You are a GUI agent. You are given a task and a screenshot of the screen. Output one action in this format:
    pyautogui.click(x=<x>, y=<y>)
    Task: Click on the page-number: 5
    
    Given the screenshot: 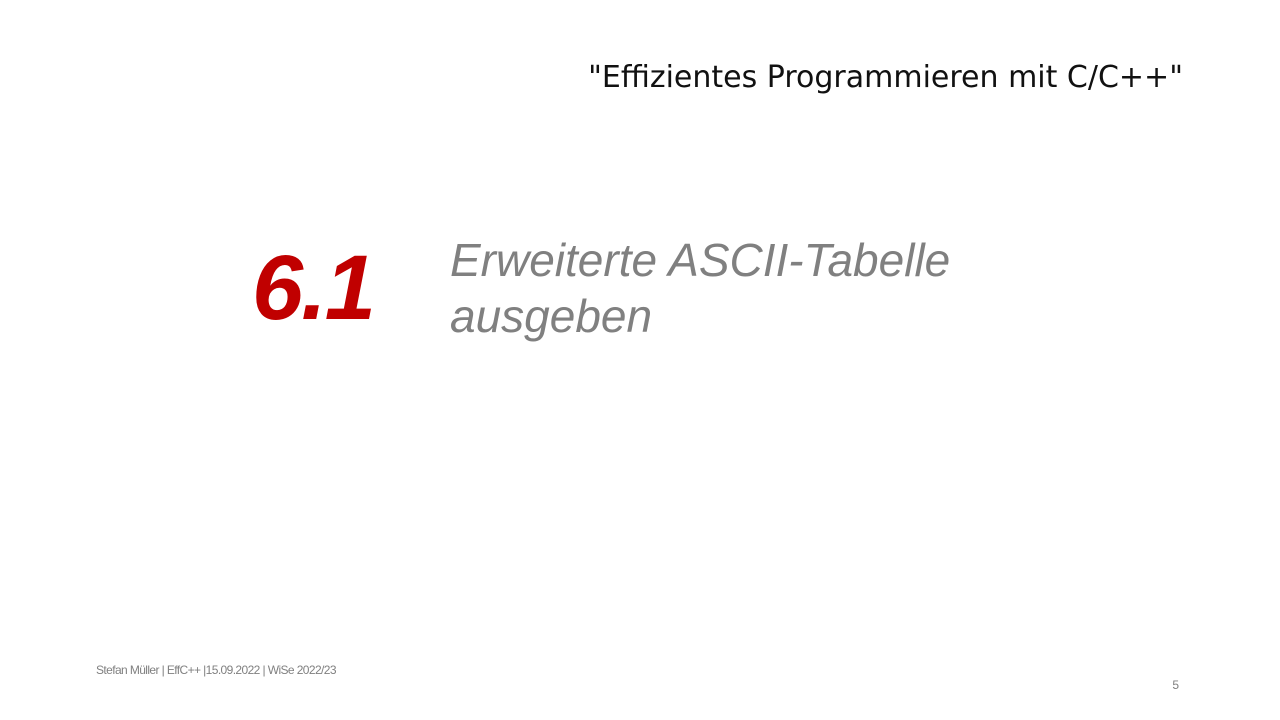 What is the action you would take?
    pyautogui.click(x=1175, y=685)
    